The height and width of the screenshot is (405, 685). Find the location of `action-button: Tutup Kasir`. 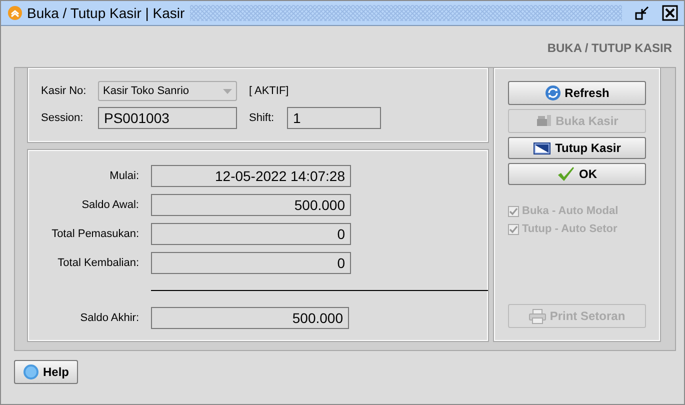

action-button: Tutup Kasir is located at coordinates (577, 148).